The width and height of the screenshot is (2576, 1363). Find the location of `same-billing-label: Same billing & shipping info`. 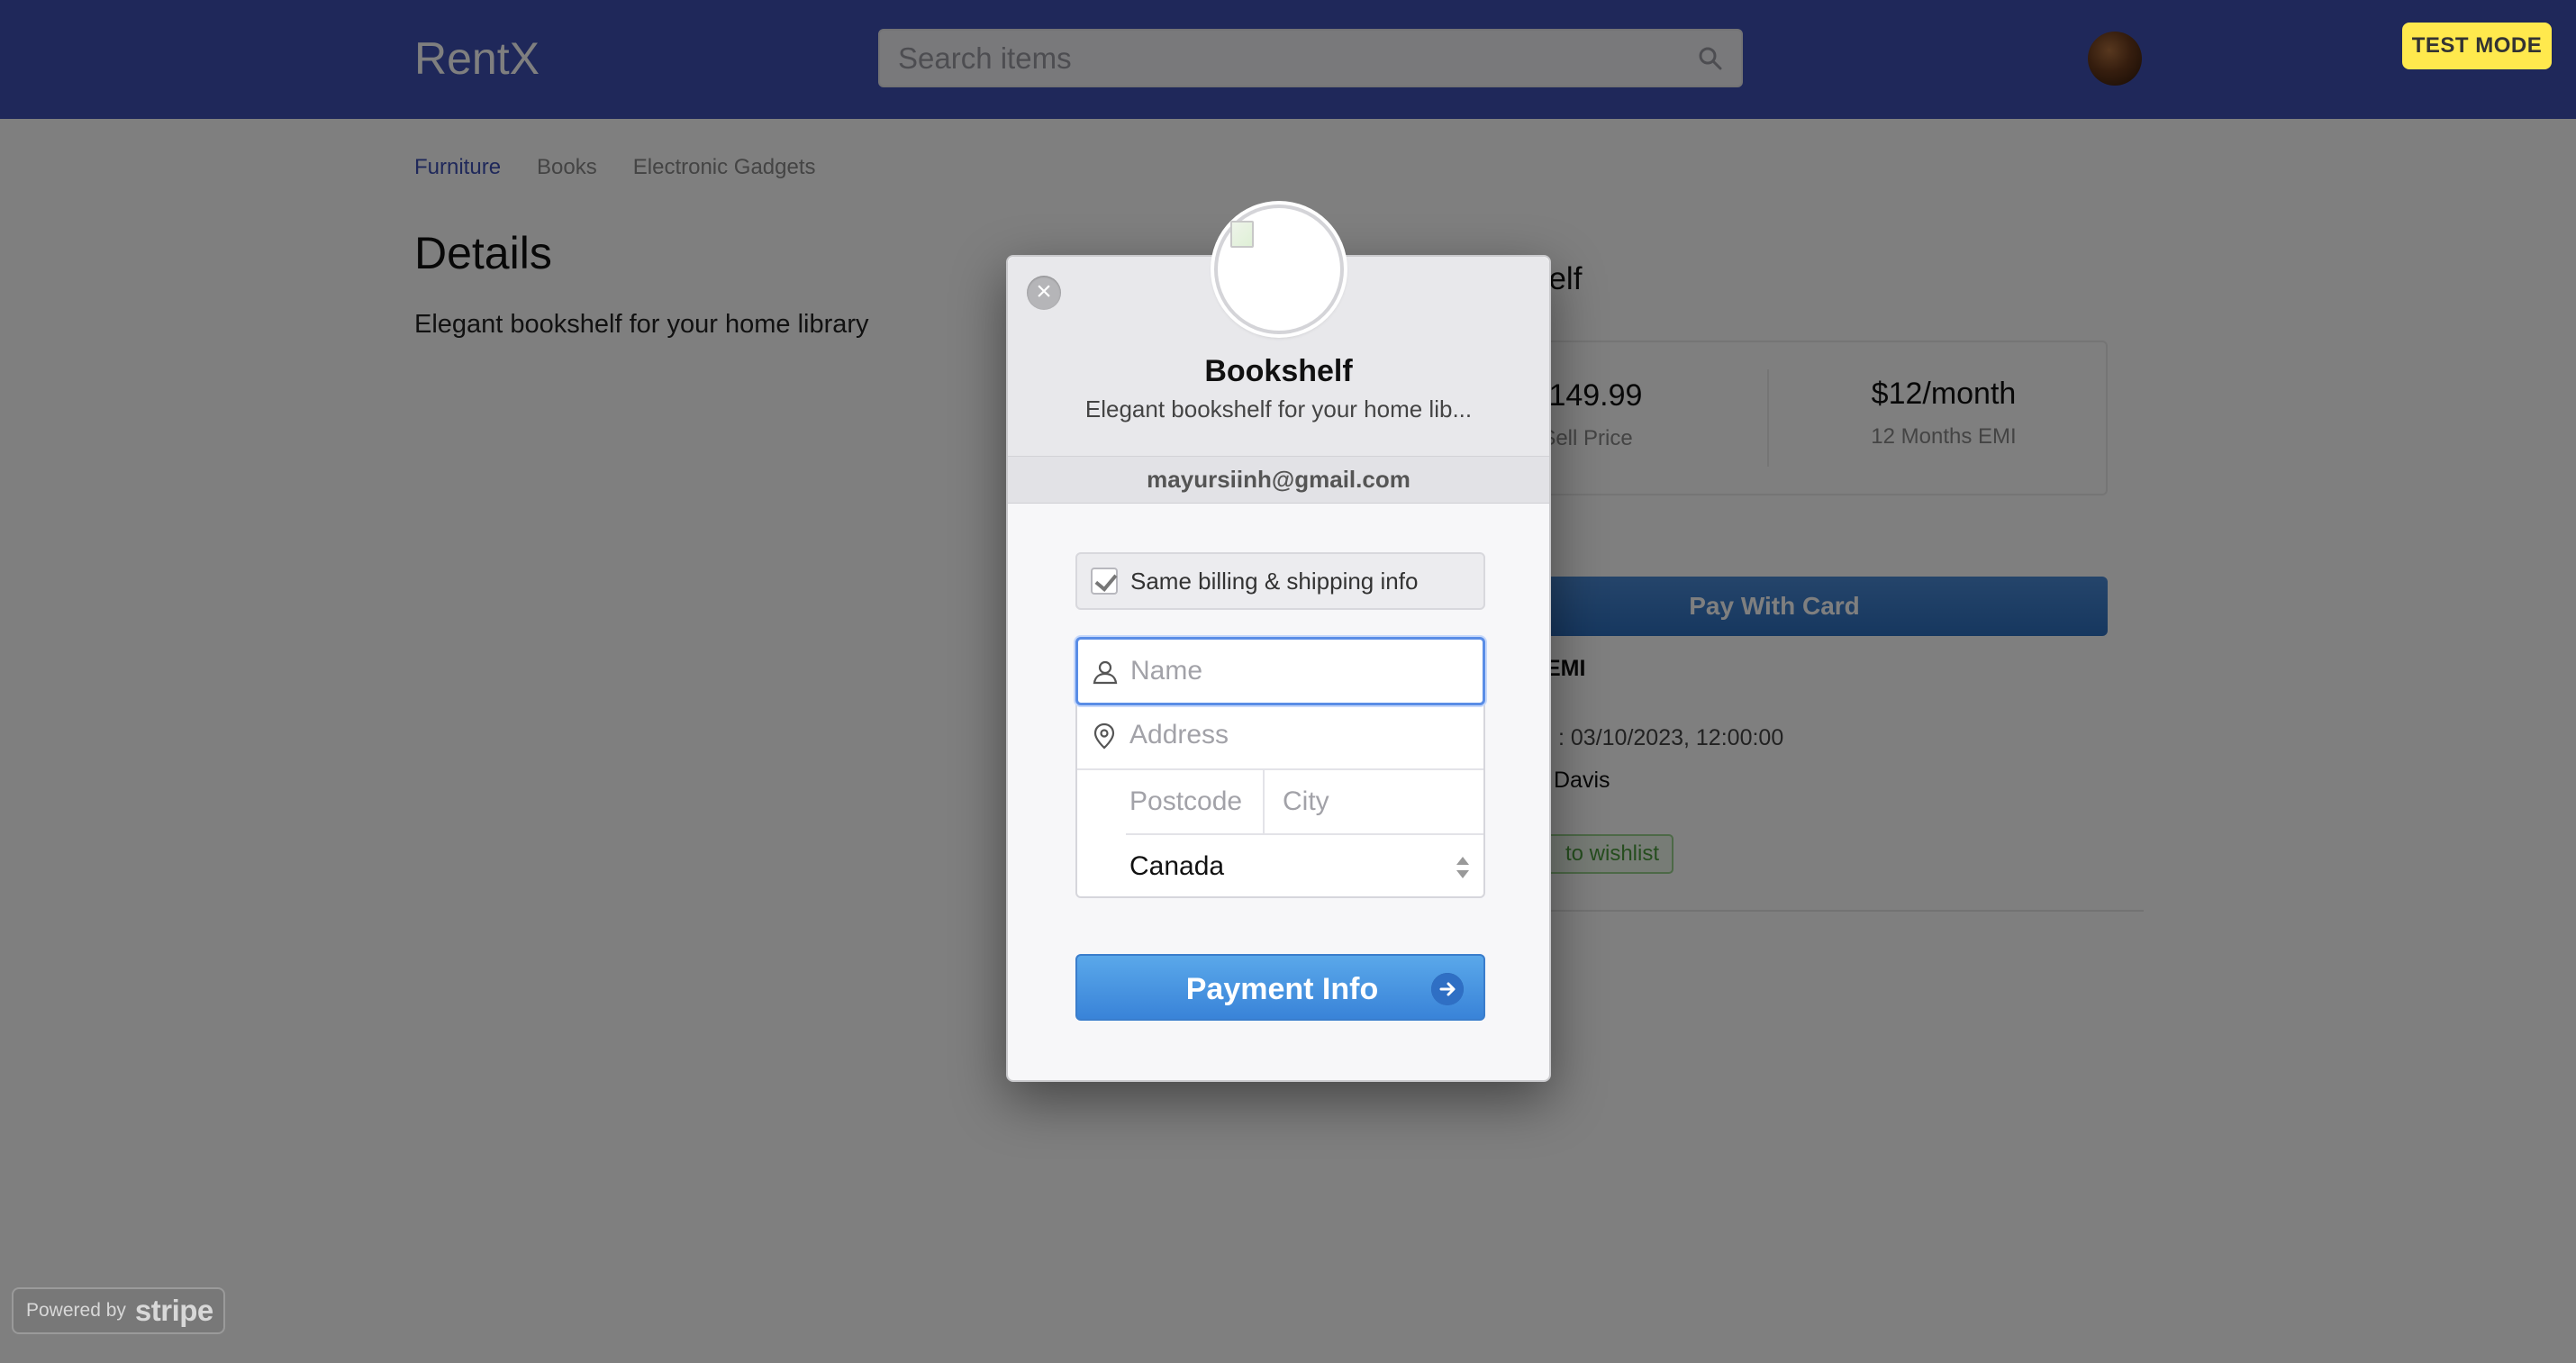

same-billing-label: Same billing & shipping info is located at coordinates (1274, 581).